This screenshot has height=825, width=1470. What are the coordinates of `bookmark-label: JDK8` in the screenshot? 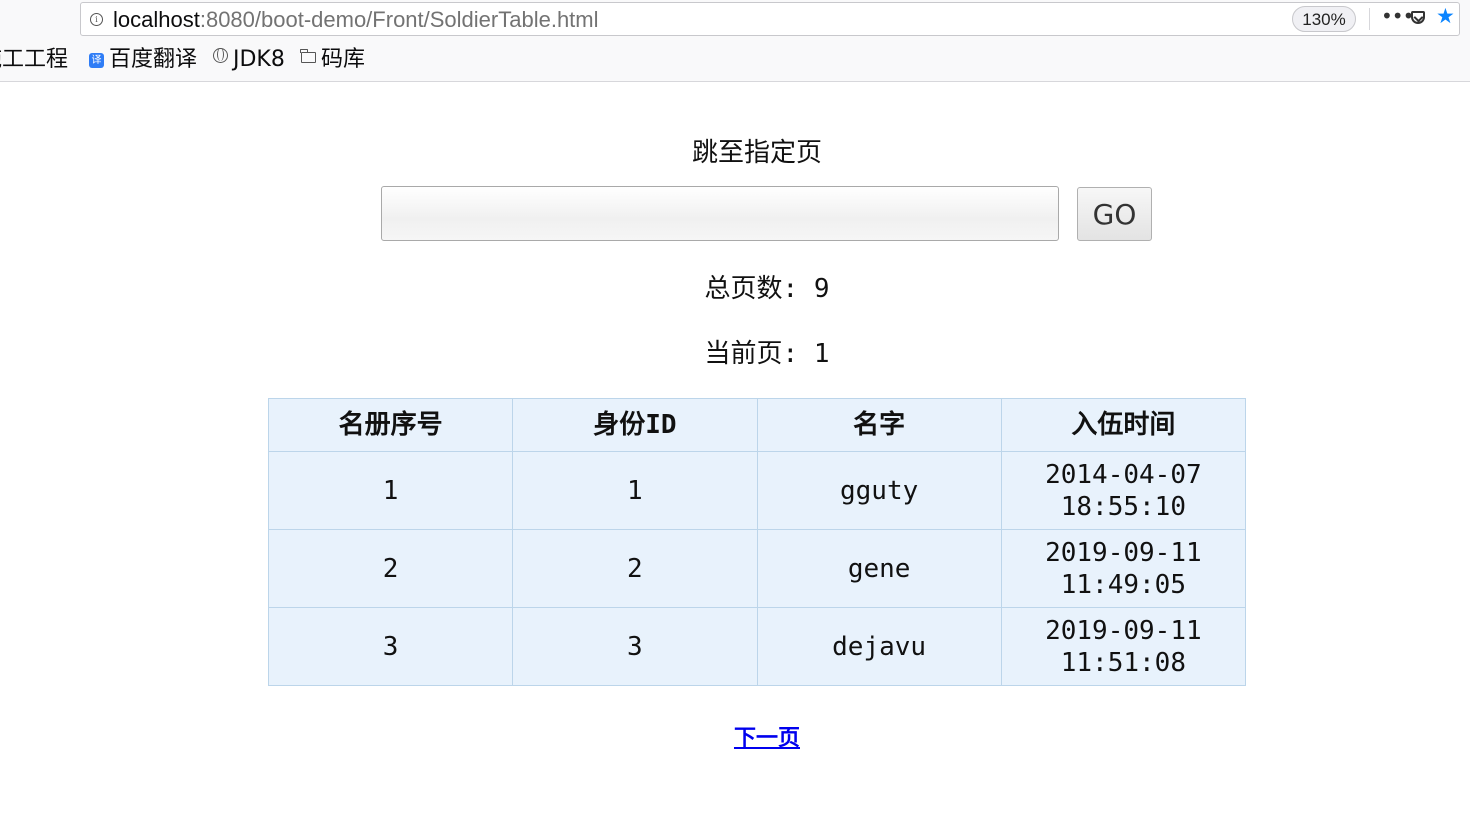 It's located at (259, 59).